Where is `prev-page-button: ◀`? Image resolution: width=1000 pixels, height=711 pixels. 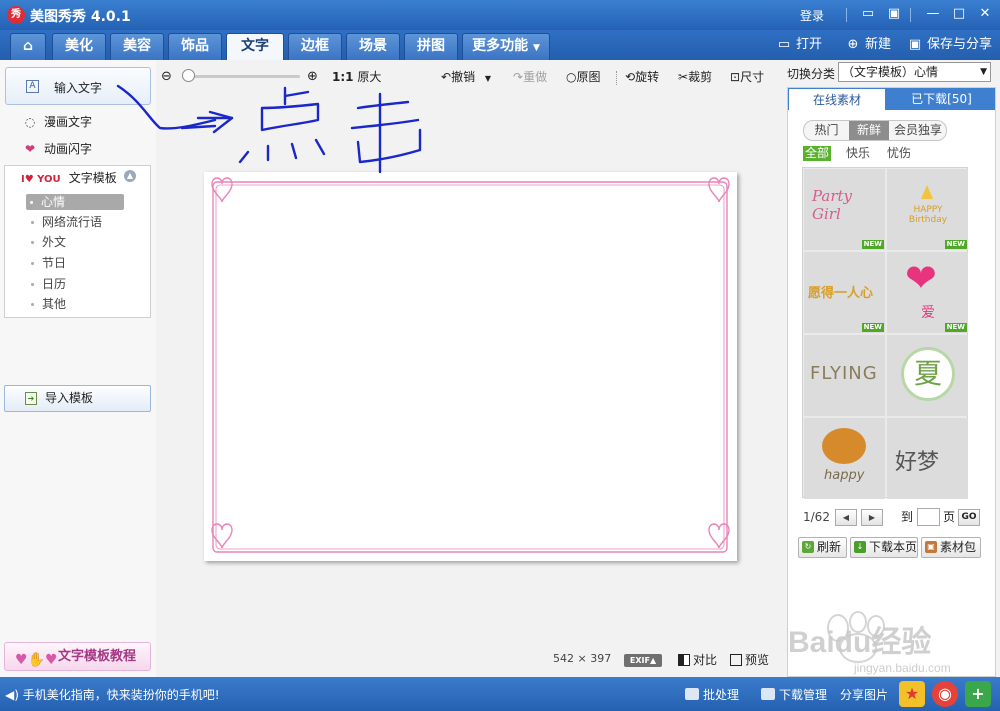 prev-page-button: ◀ is located at coordinates (846, 517).